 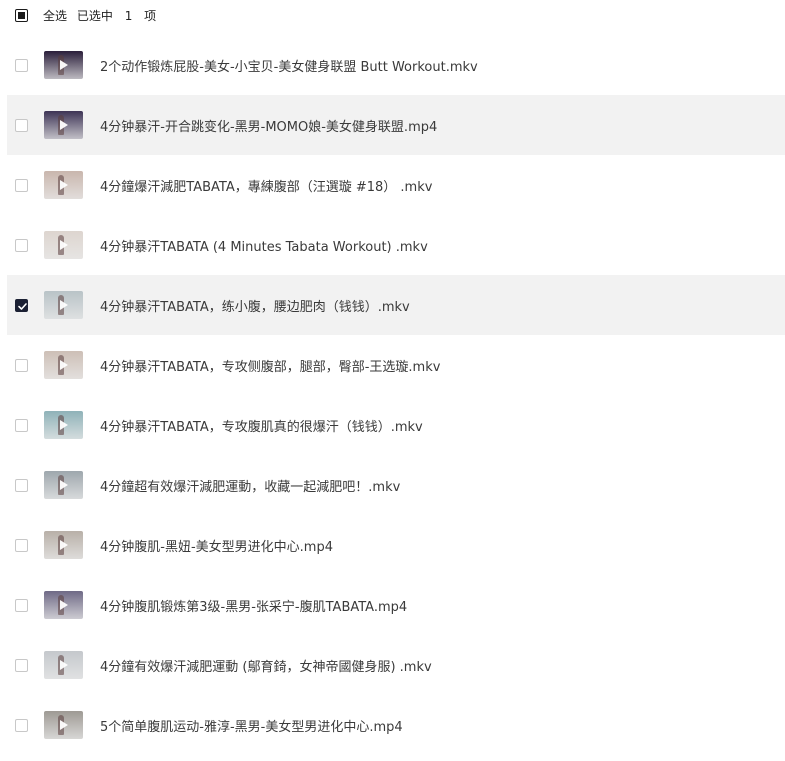 What do you see at coordinates (270, 365) in the screenshot?
I see `file-name: 4分钟暴汗TABATA，专攻侧腹部，腿部，臀部-王选璇.mkv` at bounding box center [270, 365].